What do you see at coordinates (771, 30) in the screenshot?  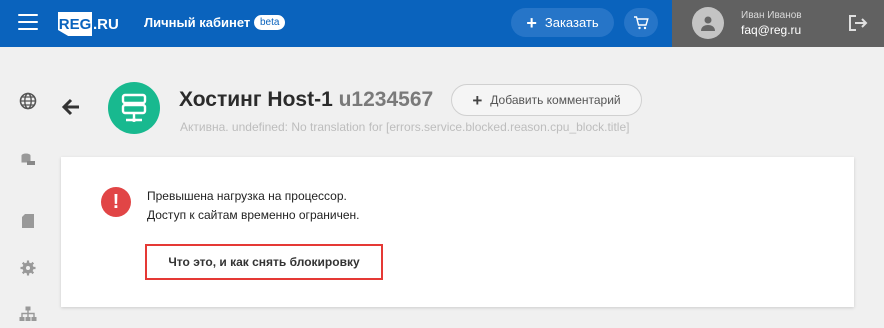 I see `user-email: faq@reg.ru` at bounding box center [771, 30].